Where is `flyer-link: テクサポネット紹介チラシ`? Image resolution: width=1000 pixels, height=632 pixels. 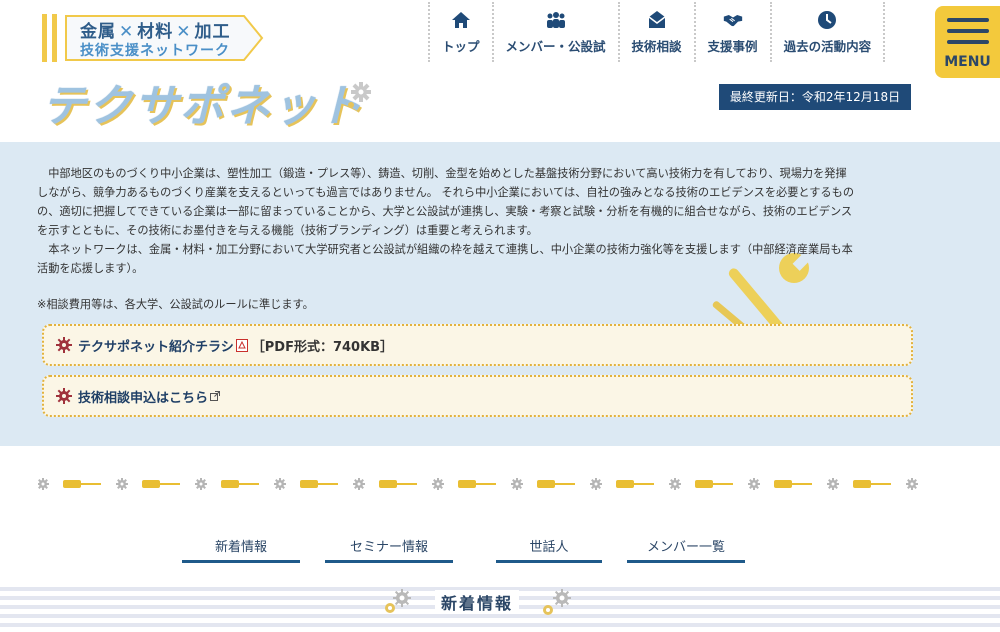
flyer-link: テクサポネット紹介チラシ is located at coordinates (156, 345).